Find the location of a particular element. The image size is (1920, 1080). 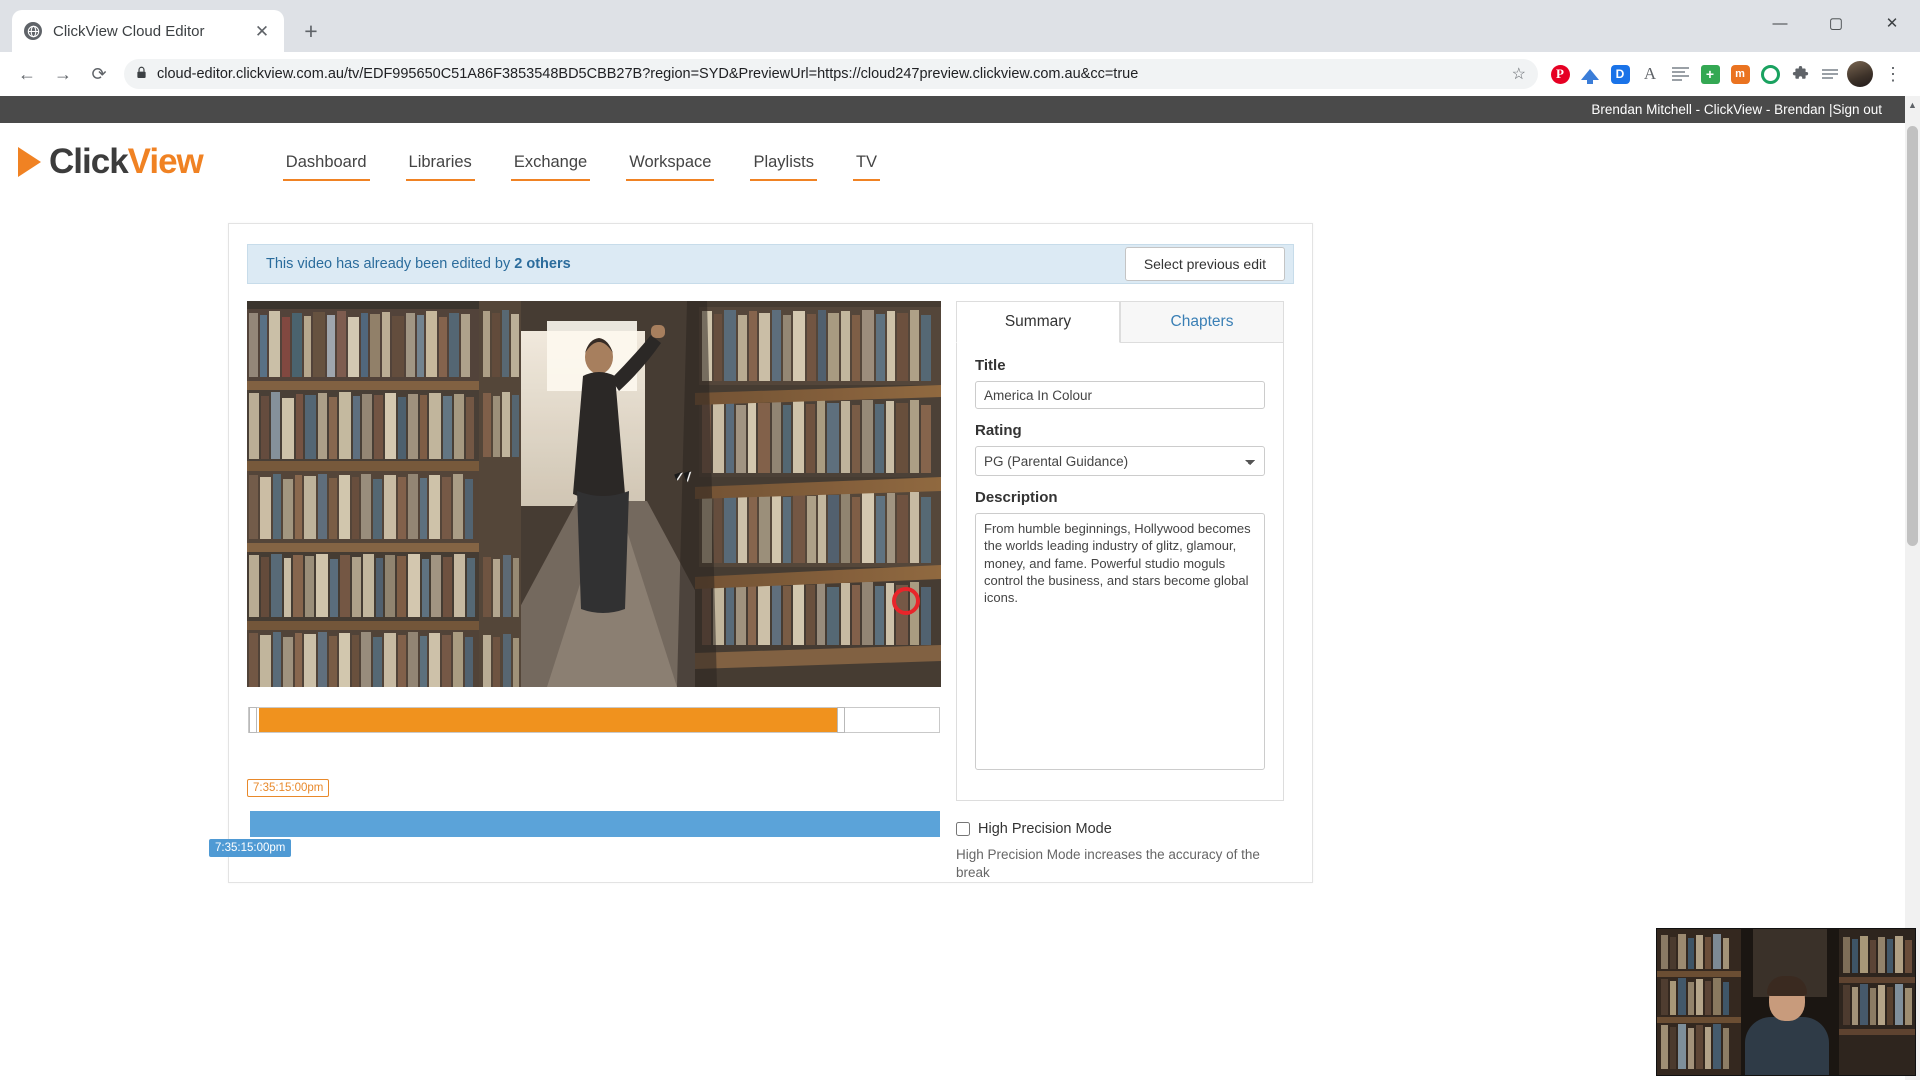

reading-list-extension-icon is located at coordinates (1680, 74).